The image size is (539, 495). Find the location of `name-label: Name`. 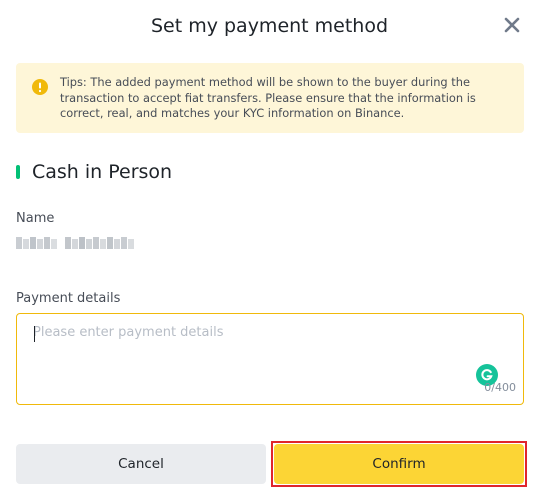

name-label: Name is located at coordinates (35, 218).